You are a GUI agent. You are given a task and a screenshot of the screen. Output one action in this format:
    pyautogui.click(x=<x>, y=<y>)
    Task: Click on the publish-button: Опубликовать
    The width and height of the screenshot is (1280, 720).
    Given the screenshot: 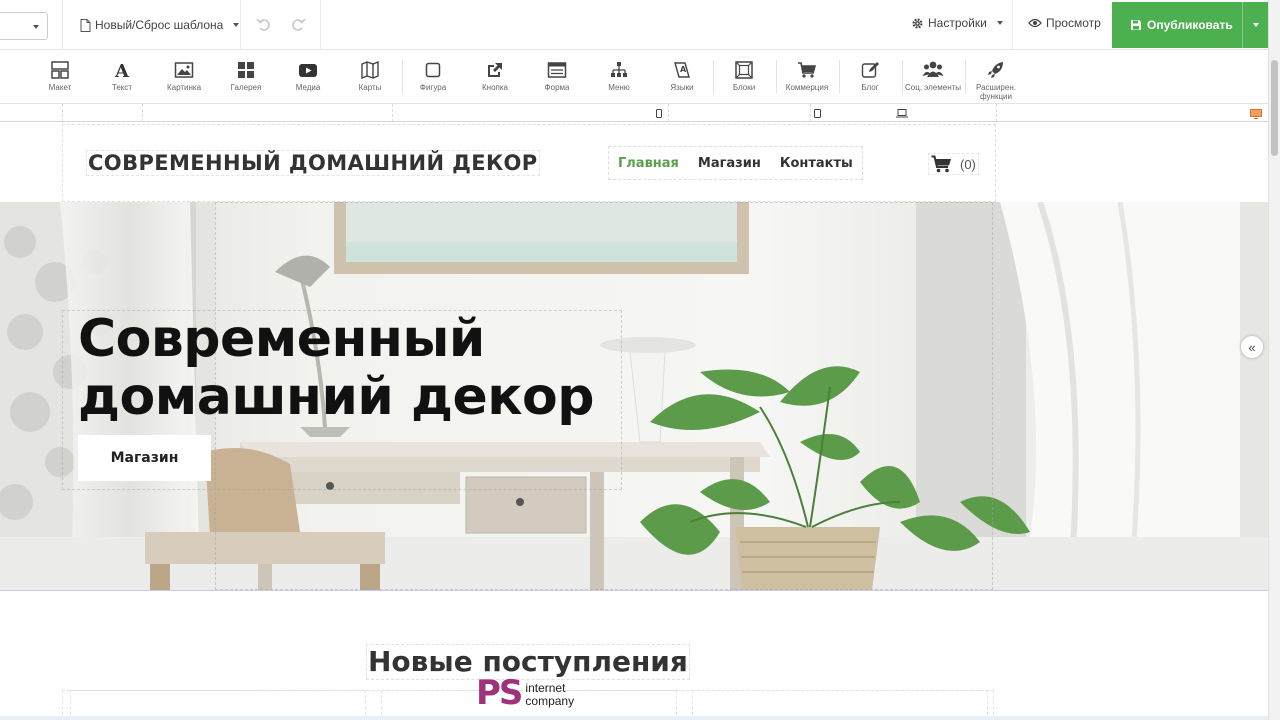 What is the action you would take?
    pyautogui.click(x=1190, y=25)
    